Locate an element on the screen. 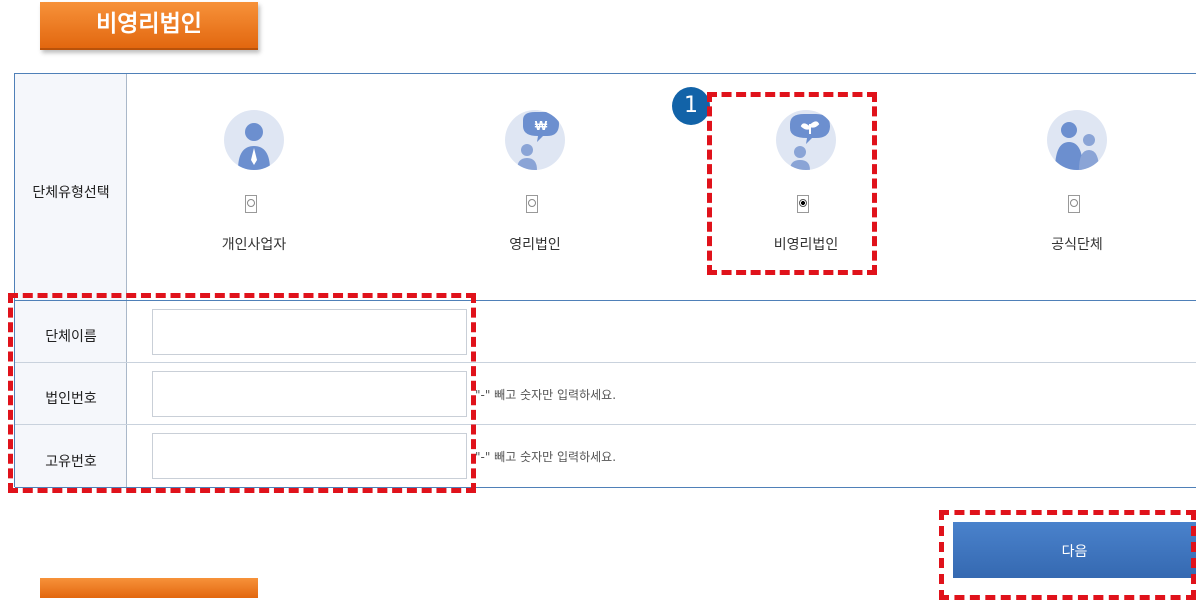  type-label-for-profit: 영리법인 is located at coordinates (535, 245).